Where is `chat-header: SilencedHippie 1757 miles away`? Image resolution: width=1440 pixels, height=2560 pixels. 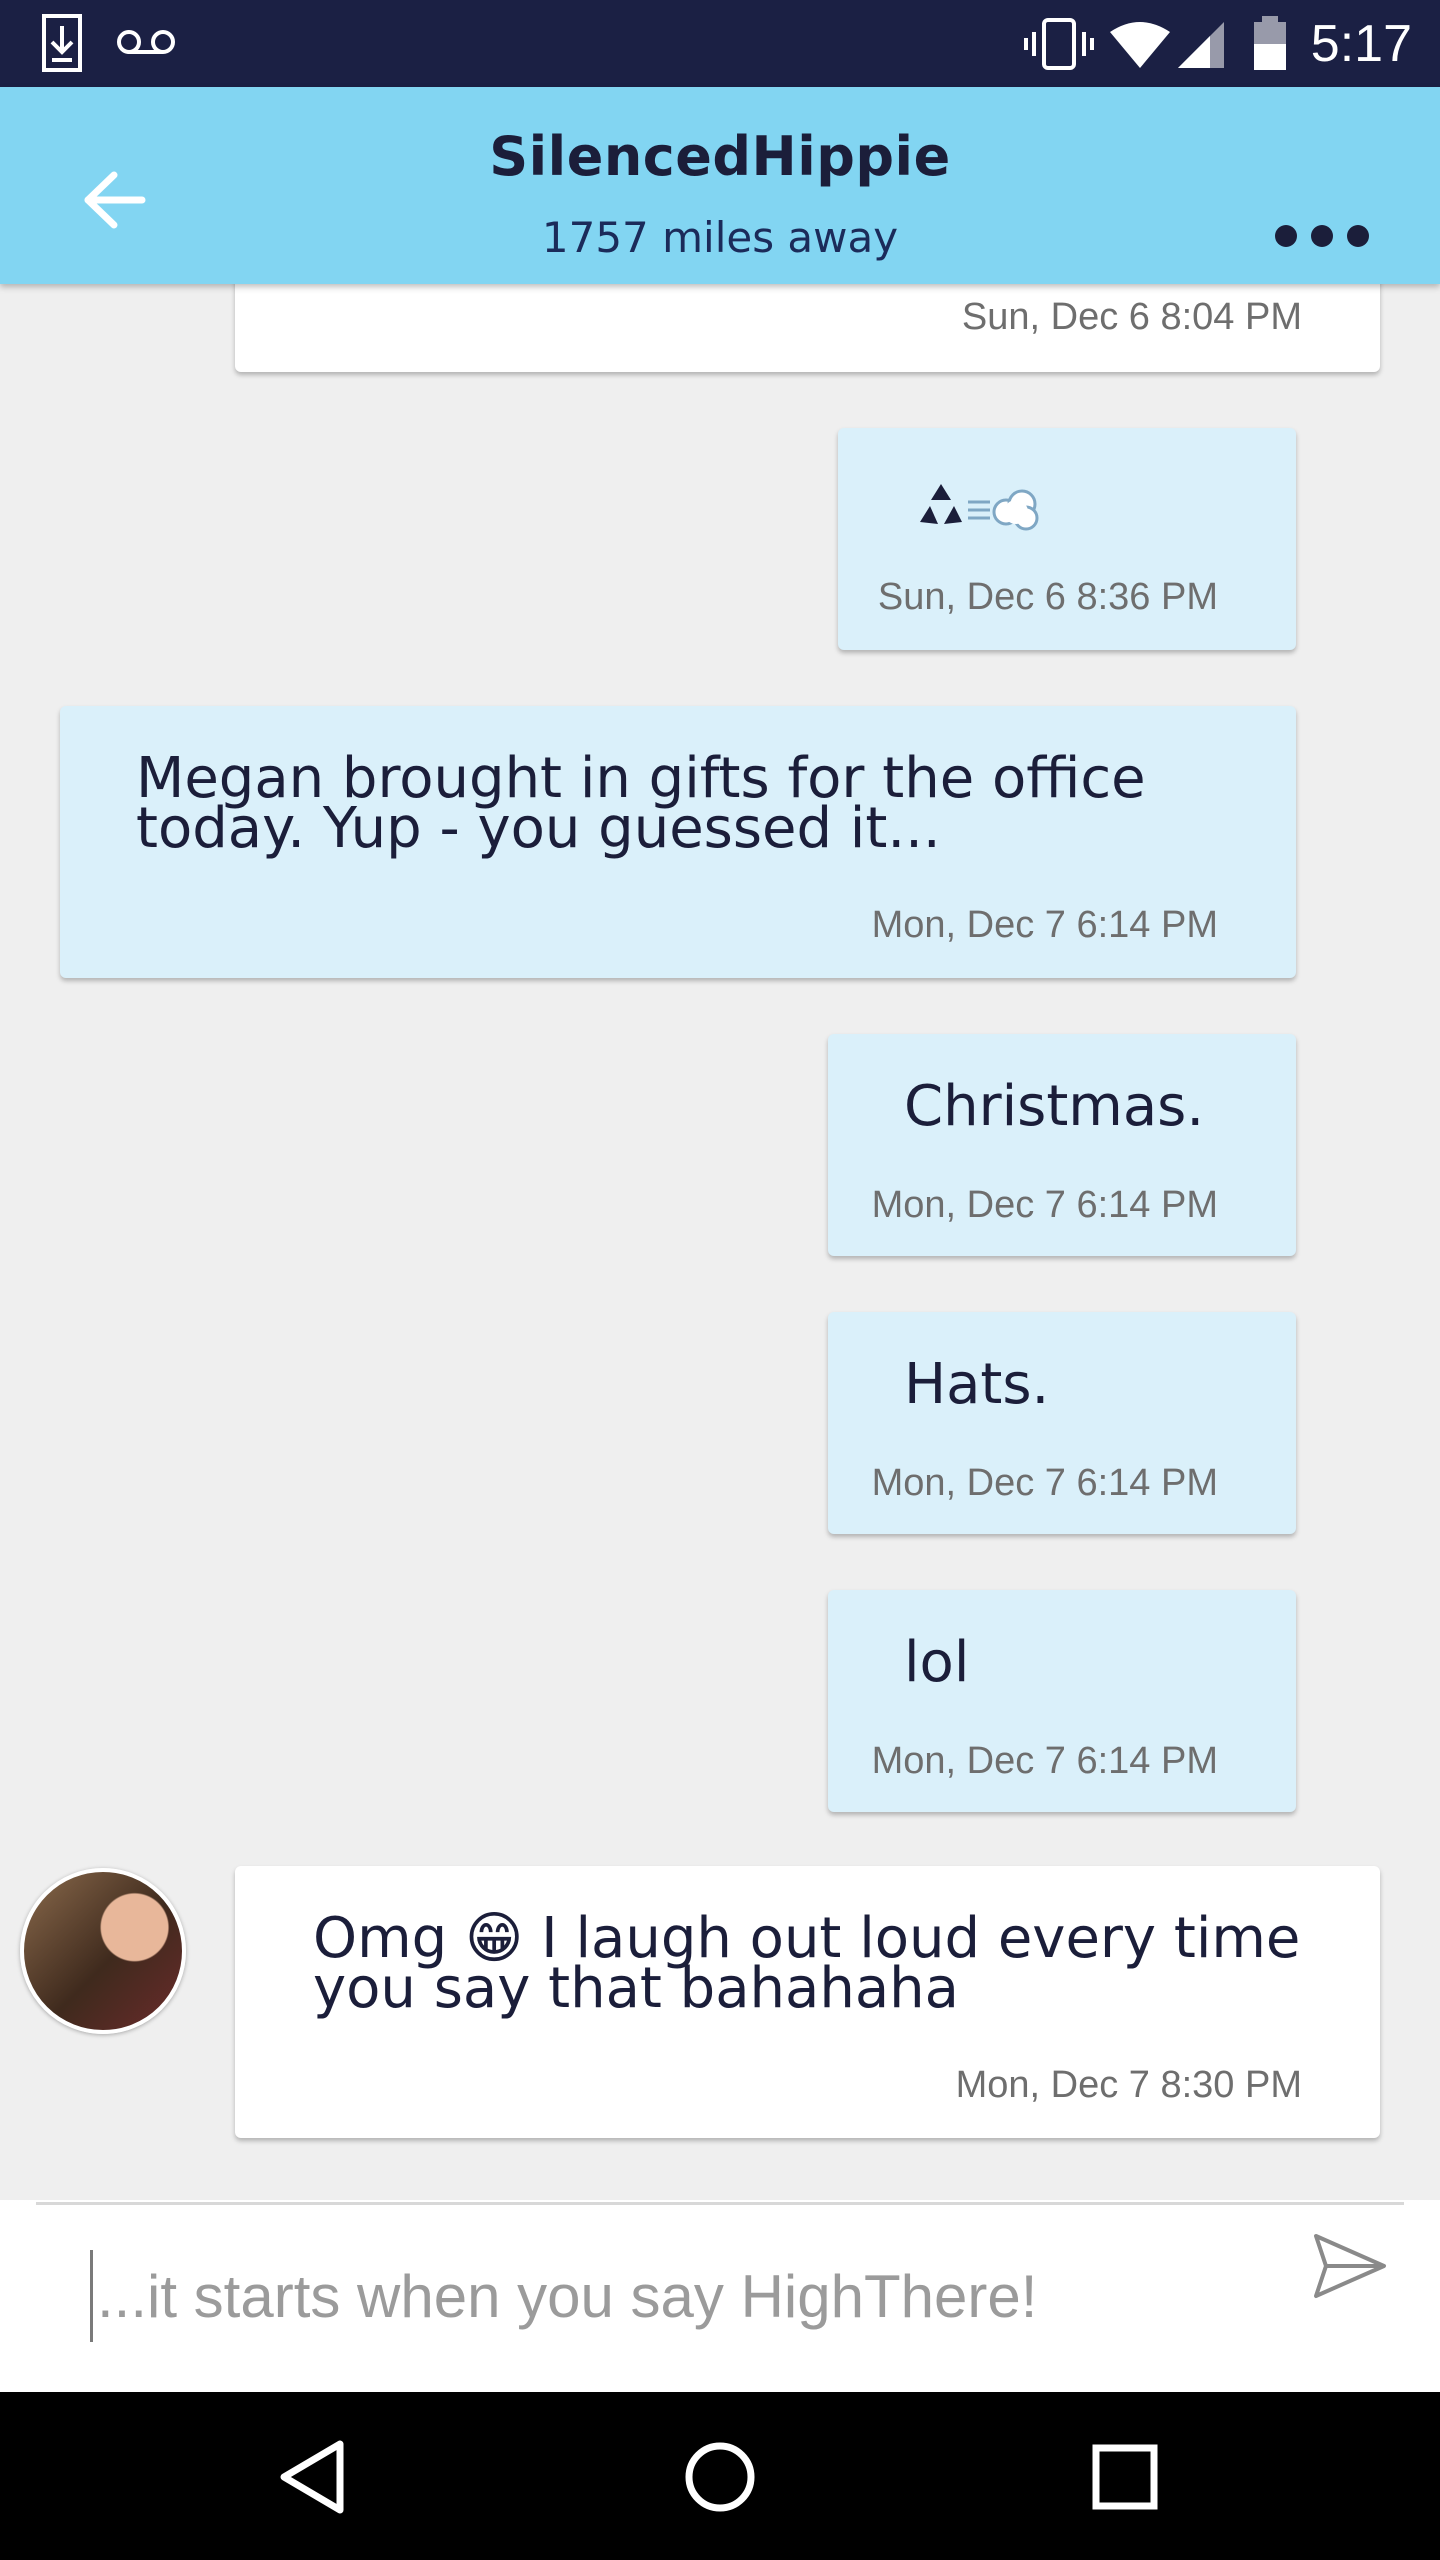
chat-header: SilencedHippie 1757 miles away is located at coordinates (720, 185).